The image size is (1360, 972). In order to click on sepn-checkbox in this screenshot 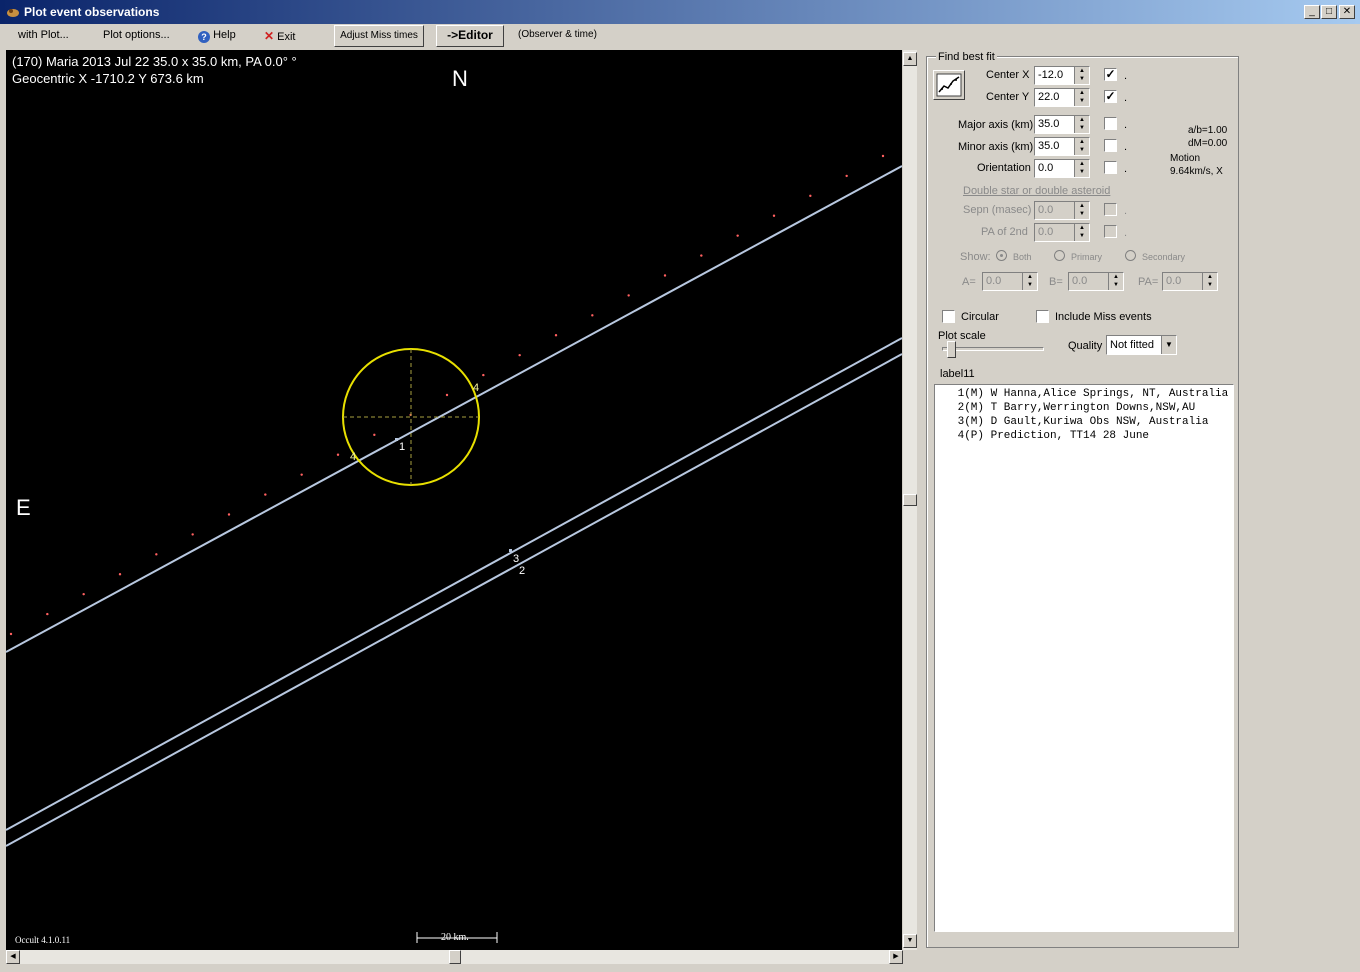, I will do `click(1110, 209)`.